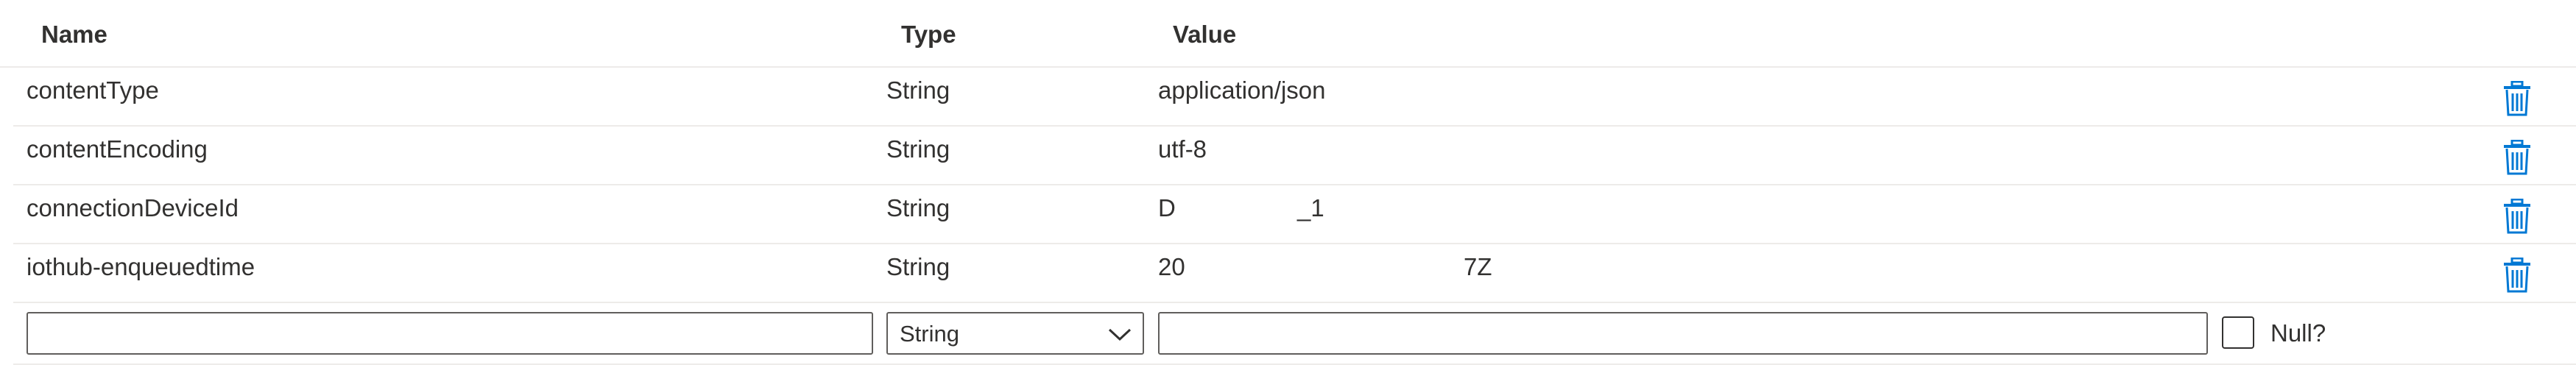  I want to click on column-header-name: Name, so click(74, 34).